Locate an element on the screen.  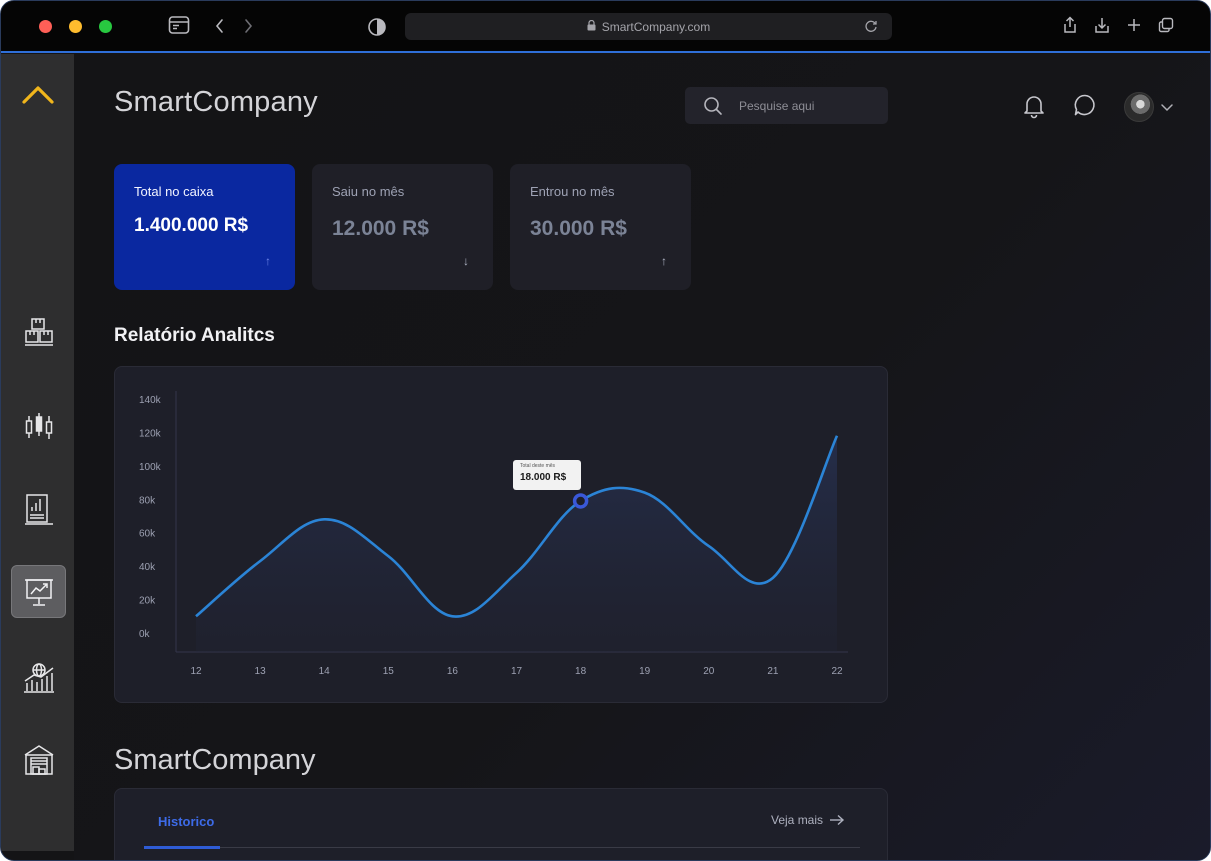
chat-icon is located at coordinates (1085, 107).